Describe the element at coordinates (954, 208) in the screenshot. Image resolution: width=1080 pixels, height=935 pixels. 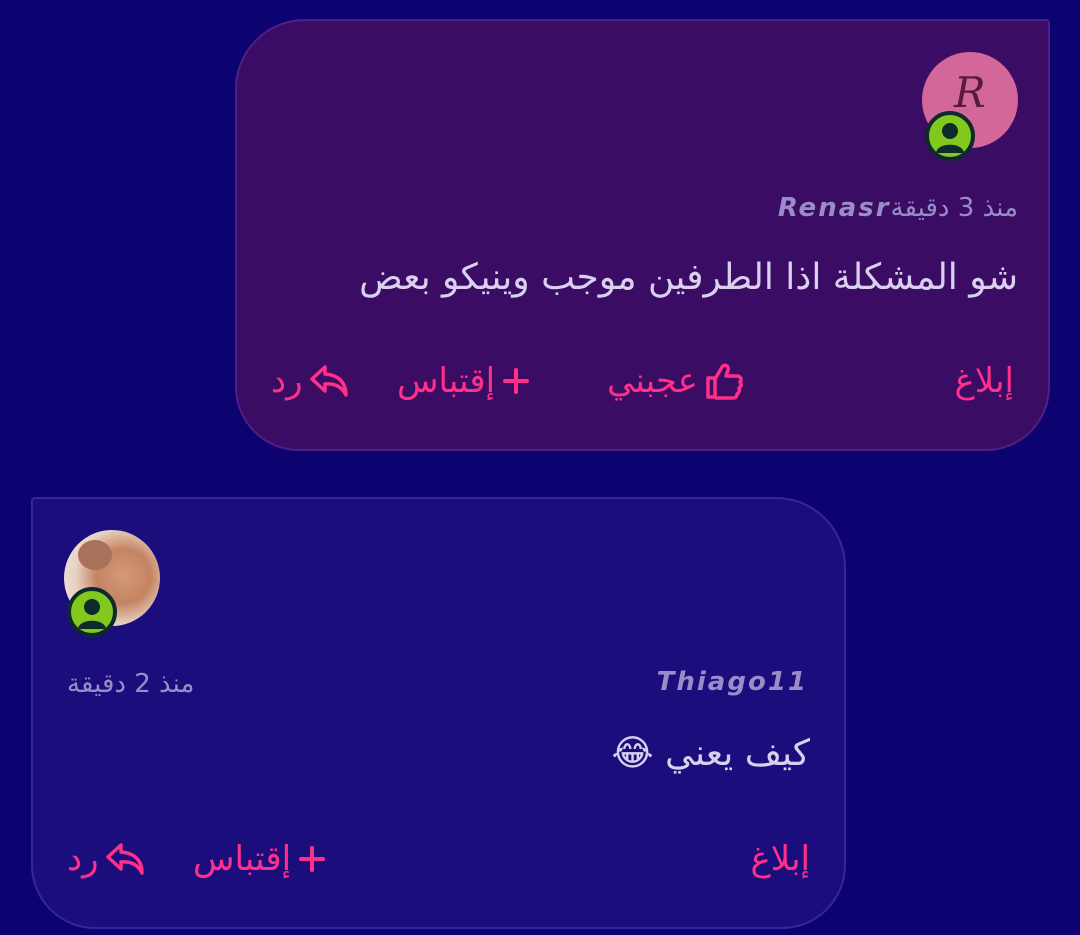
I see `timestamp: منذ 3 دقيقة` at that location.